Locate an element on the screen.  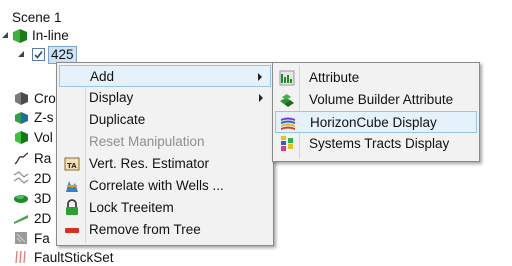
submenu-item-volume-builder-attribute: Volume Builder Attribute is located at coordinates (376, 100).